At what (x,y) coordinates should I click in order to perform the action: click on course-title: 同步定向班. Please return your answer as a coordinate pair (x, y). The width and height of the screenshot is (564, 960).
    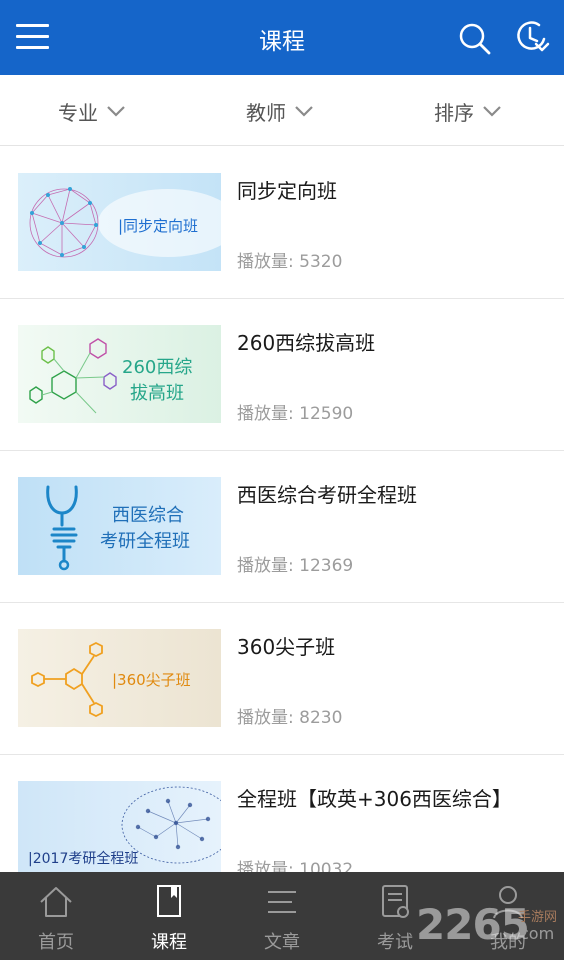
    Looking at the image, I should click on (287, 191).